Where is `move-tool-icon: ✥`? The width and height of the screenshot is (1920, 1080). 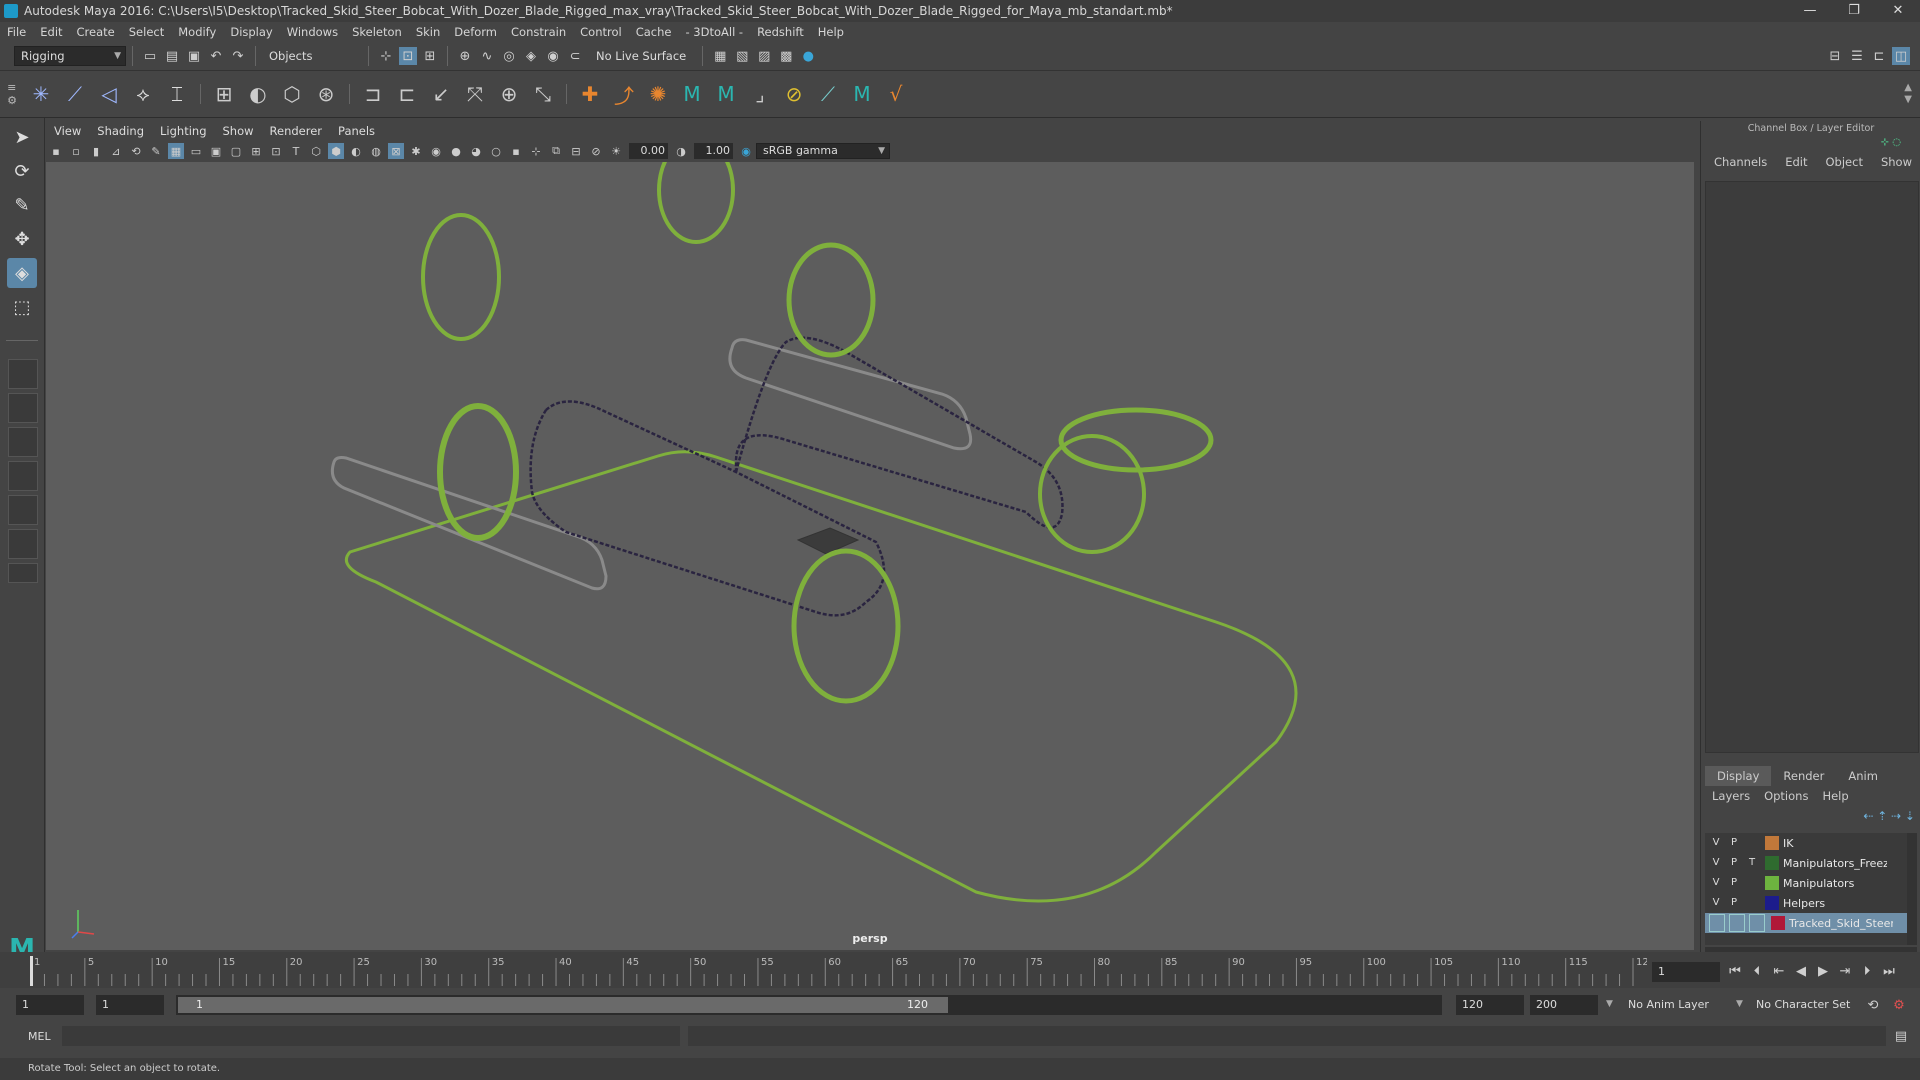 move-tool-icon: ✥ is located at coordinates (22, 239).